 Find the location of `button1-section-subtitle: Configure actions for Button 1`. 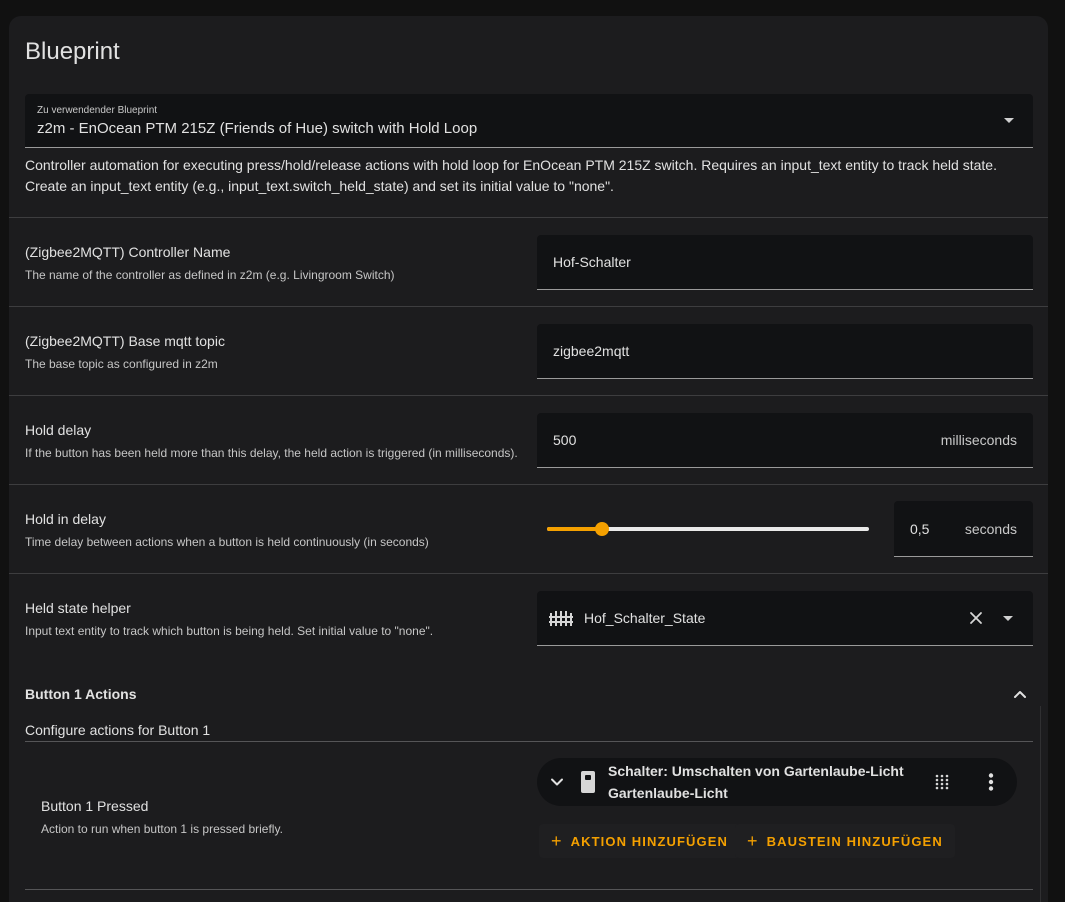

button1-section-subtitle: Configure actions for Button 1 is located at coordinates (118, 730).